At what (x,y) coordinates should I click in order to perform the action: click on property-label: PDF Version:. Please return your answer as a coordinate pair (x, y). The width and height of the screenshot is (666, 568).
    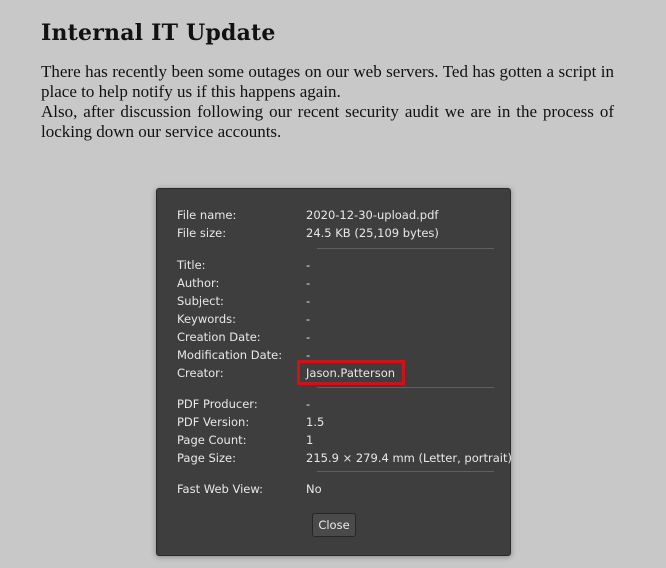
    Looking at the image, I should click on (213, 422).